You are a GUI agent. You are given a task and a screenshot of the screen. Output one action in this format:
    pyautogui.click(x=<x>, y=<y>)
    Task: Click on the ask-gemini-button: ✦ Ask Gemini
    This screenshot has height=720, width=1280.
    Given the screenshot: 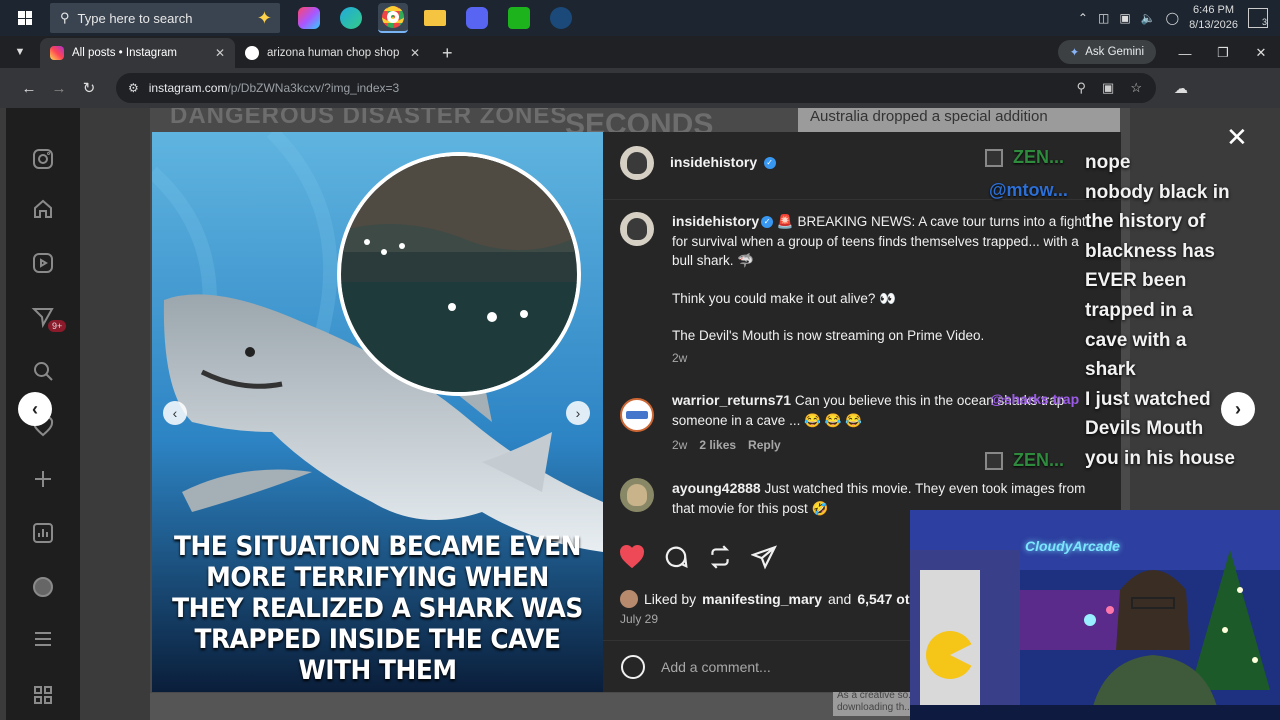 What is the action you would take?
    pyautogui.click(x=1106, y=52)
    